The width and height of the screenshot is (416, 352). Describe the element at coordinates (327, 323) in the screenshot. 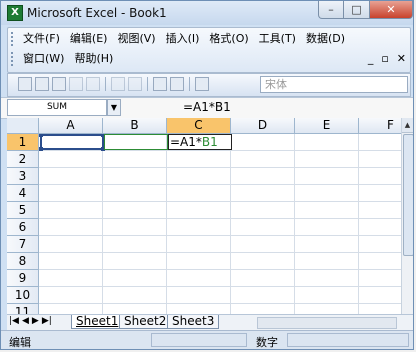

I see `horizontal-scrollbar` at that location.